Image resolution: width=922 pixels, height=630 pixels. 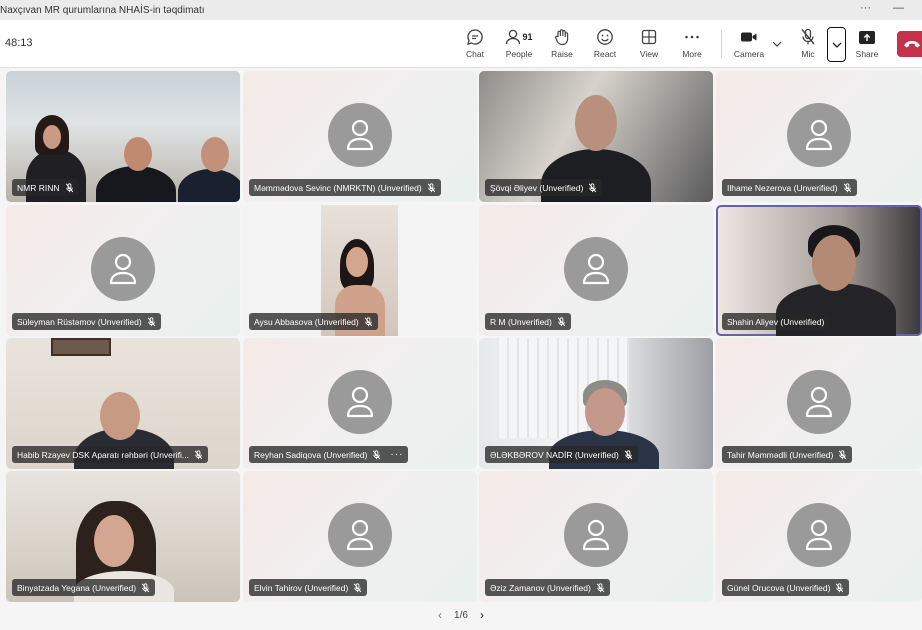 I want to click on participant-nametag: Elvin Tahirov (Unverified), so click(x=308, y=587).